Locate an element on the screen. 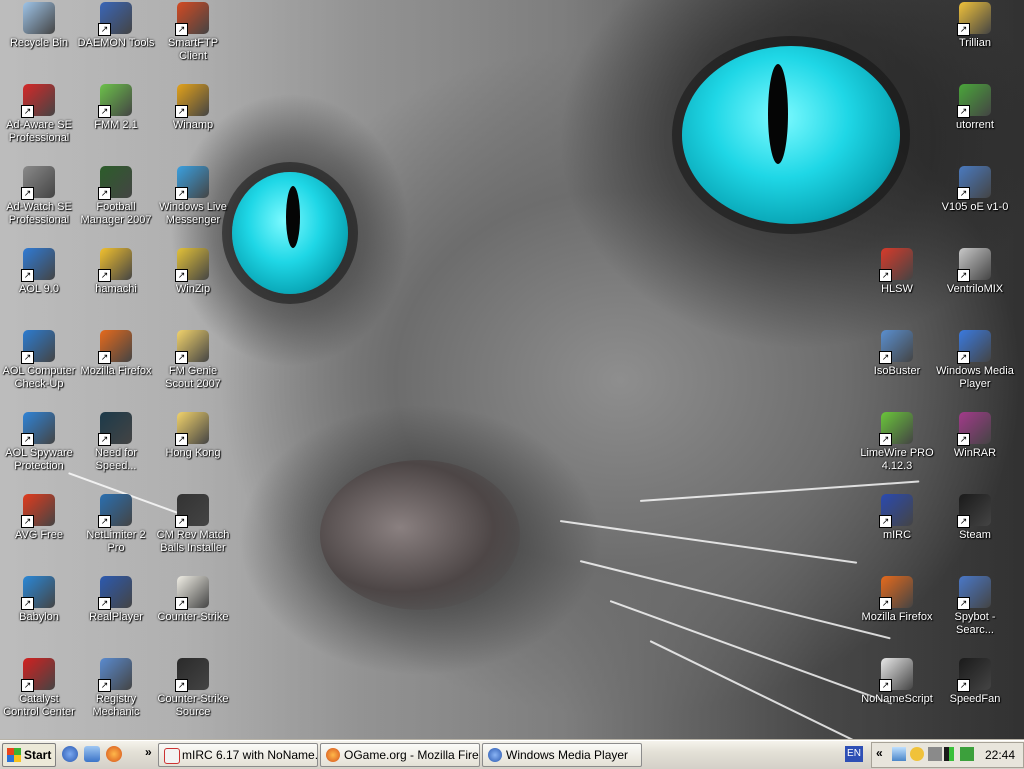 The width and height of the screenshot is (1024, 769). desktop-icon: ↗ Ad-Watch SE Professional is located at coordinates (39, 196).